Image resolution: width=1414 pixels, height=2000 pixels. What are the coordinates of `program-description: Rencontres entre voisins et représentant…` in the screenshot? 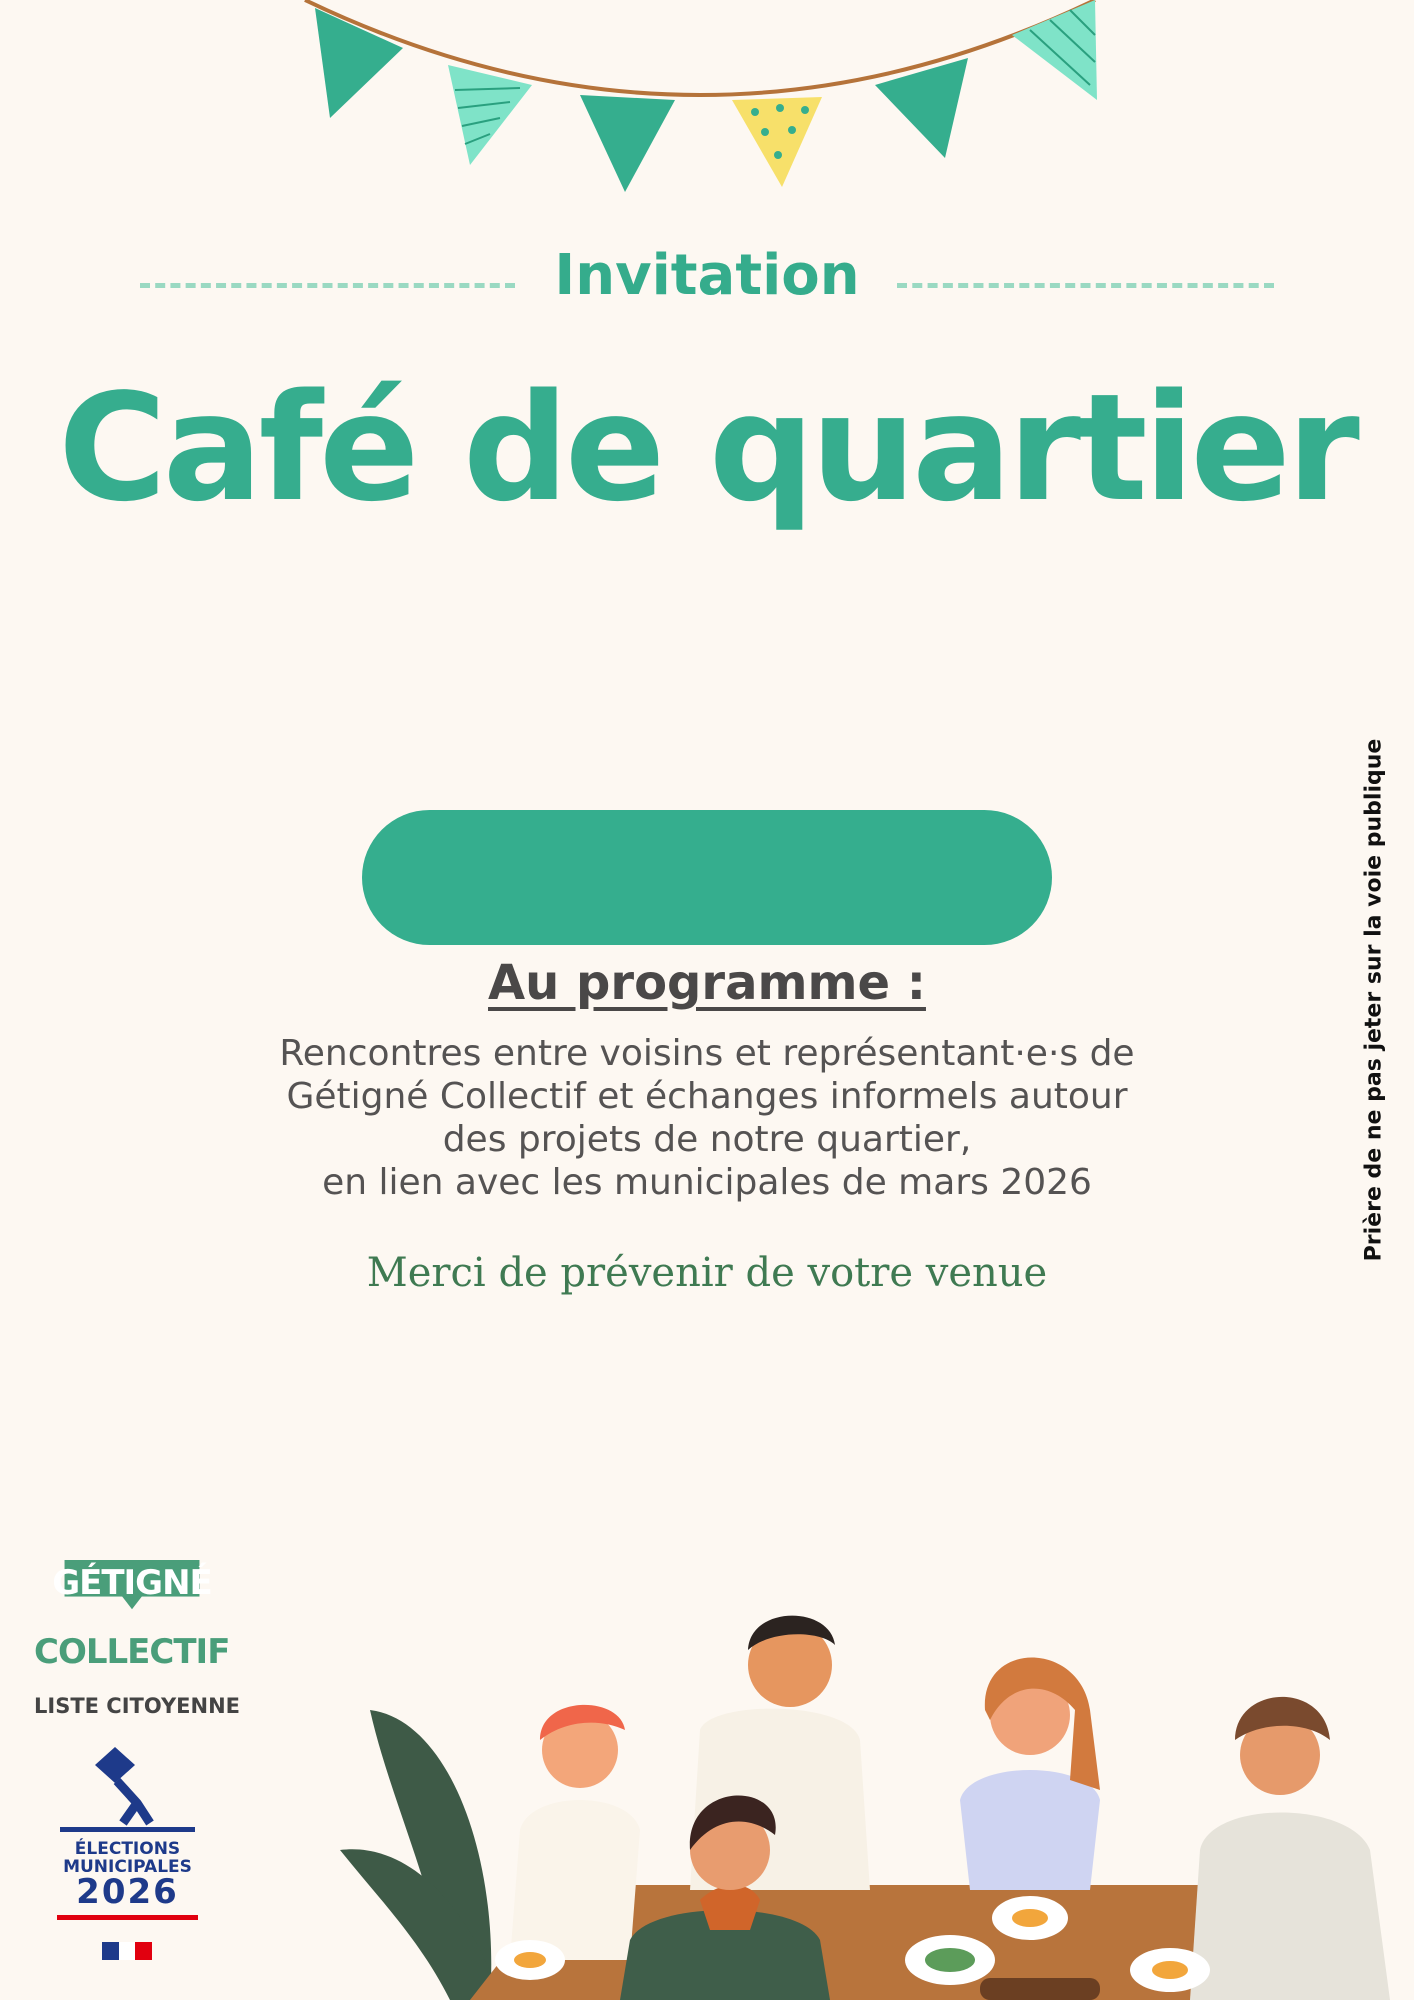 It's located at (707, 1118).